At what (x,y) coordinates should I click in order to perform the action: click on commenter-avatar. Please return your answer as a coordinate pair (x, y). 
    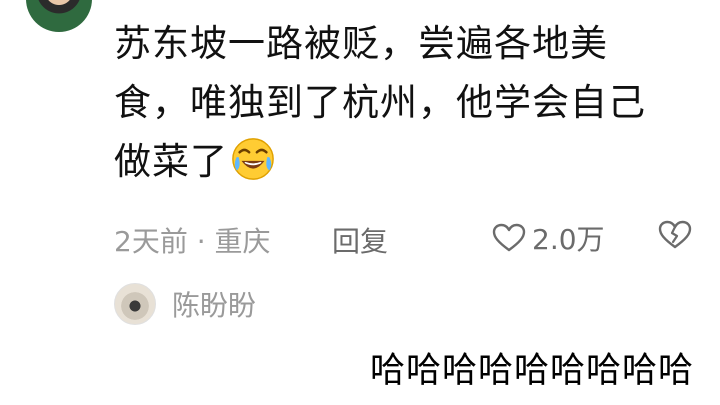
    Looking at the image, I should click on (59, 16).